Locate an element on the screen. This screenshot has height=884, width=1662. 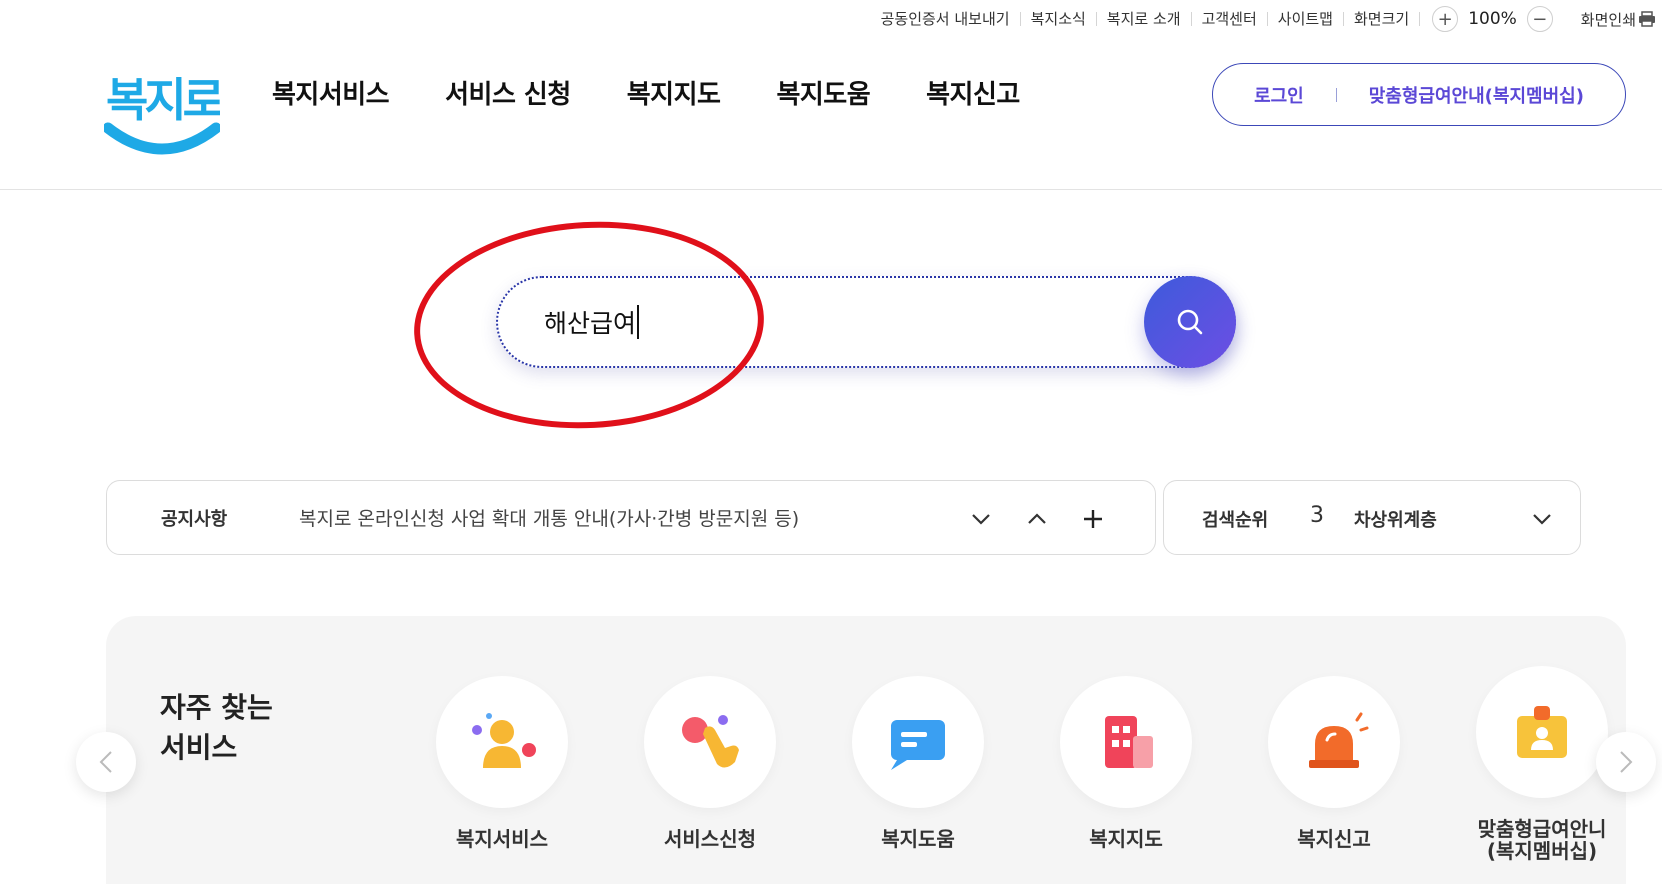
plus-icon is located at coordinates (1093, 519).